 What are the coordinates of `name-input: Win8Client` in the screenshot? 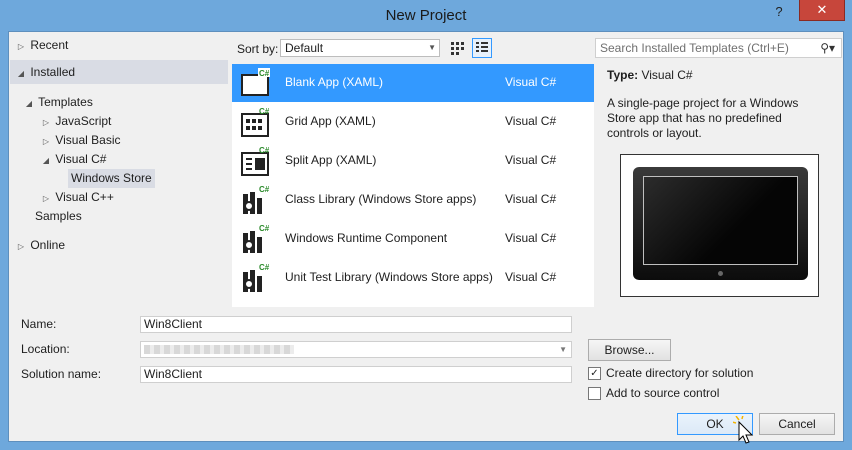 It's located at (356, 324).